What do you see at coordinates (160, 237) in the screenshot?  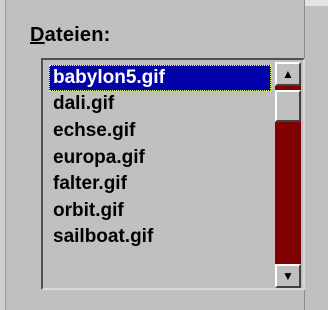 I see `file-item-sailboat: sailboat.gif` at bounding box center [160, 237].